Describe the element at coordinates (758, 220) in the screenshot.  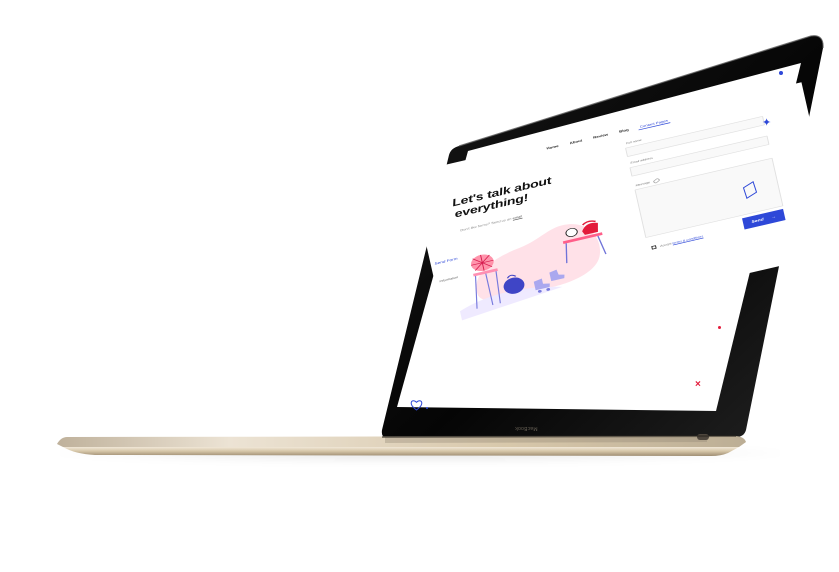
I see `send-button-label: Send` at that location.